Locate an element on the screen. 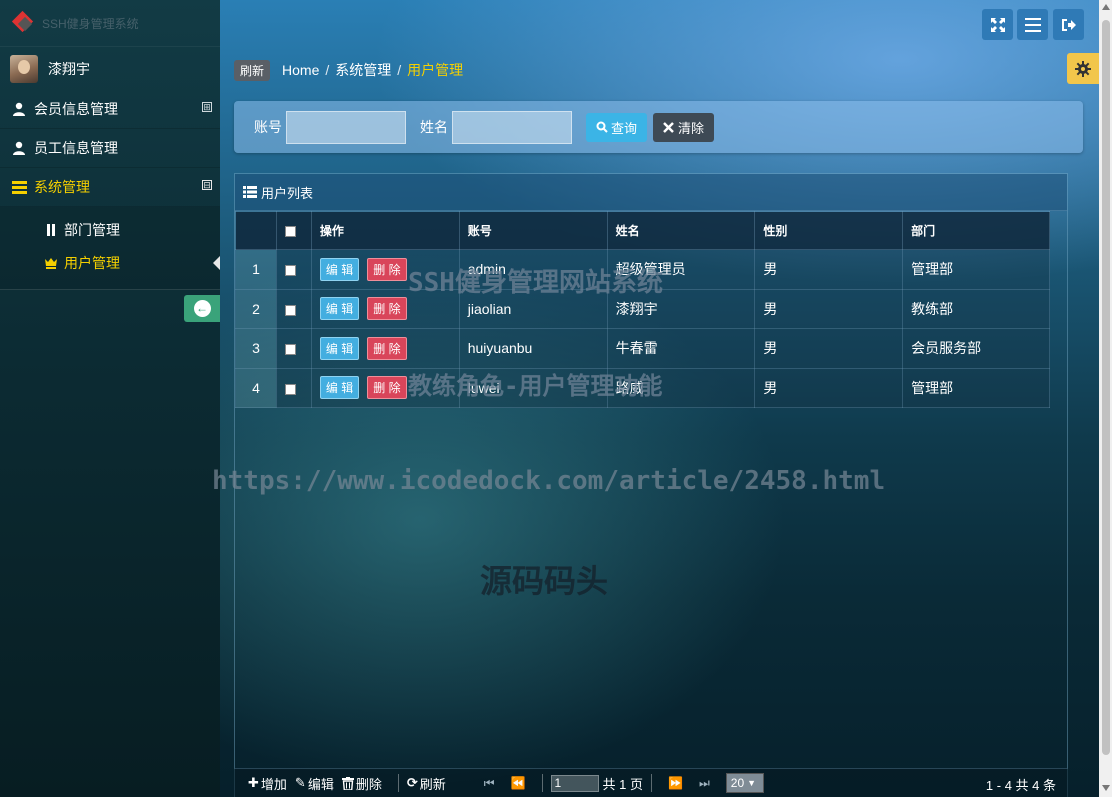 The height and width of the screenshot is (797, 1112). expand-icon: ⊞ is located at coordinates (207, 107).